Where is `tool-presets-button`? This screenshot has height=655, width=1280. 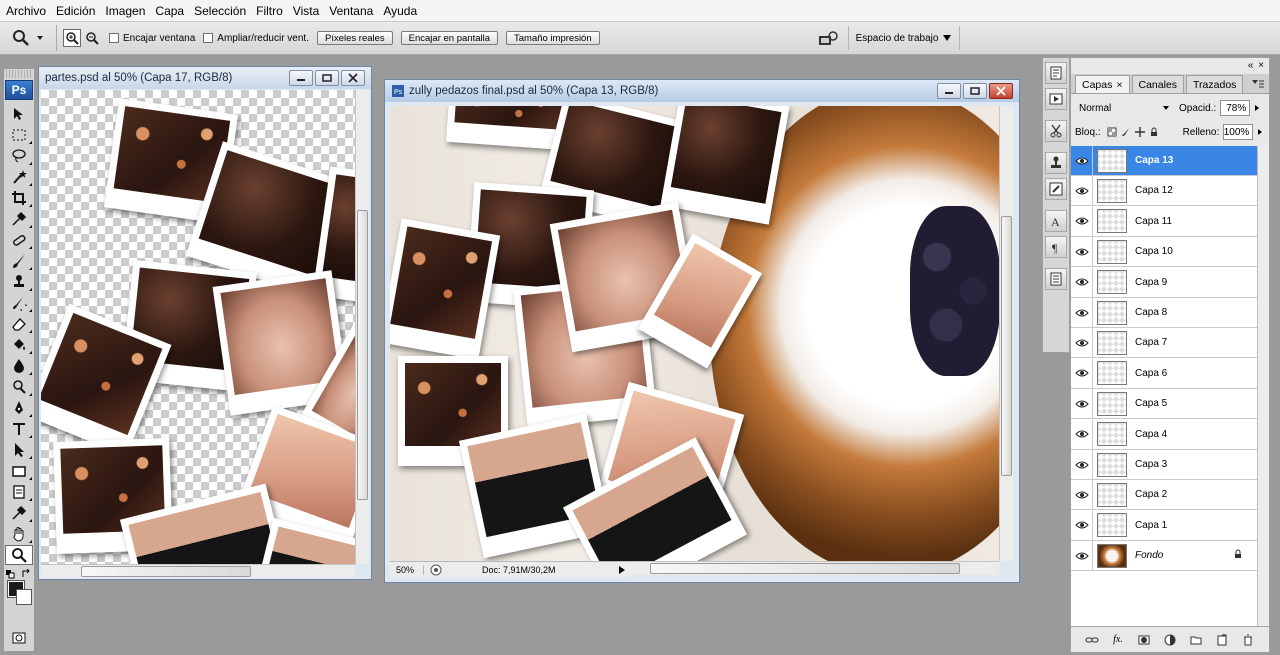
tool-presets-button is located at coordinates (1056, 131).